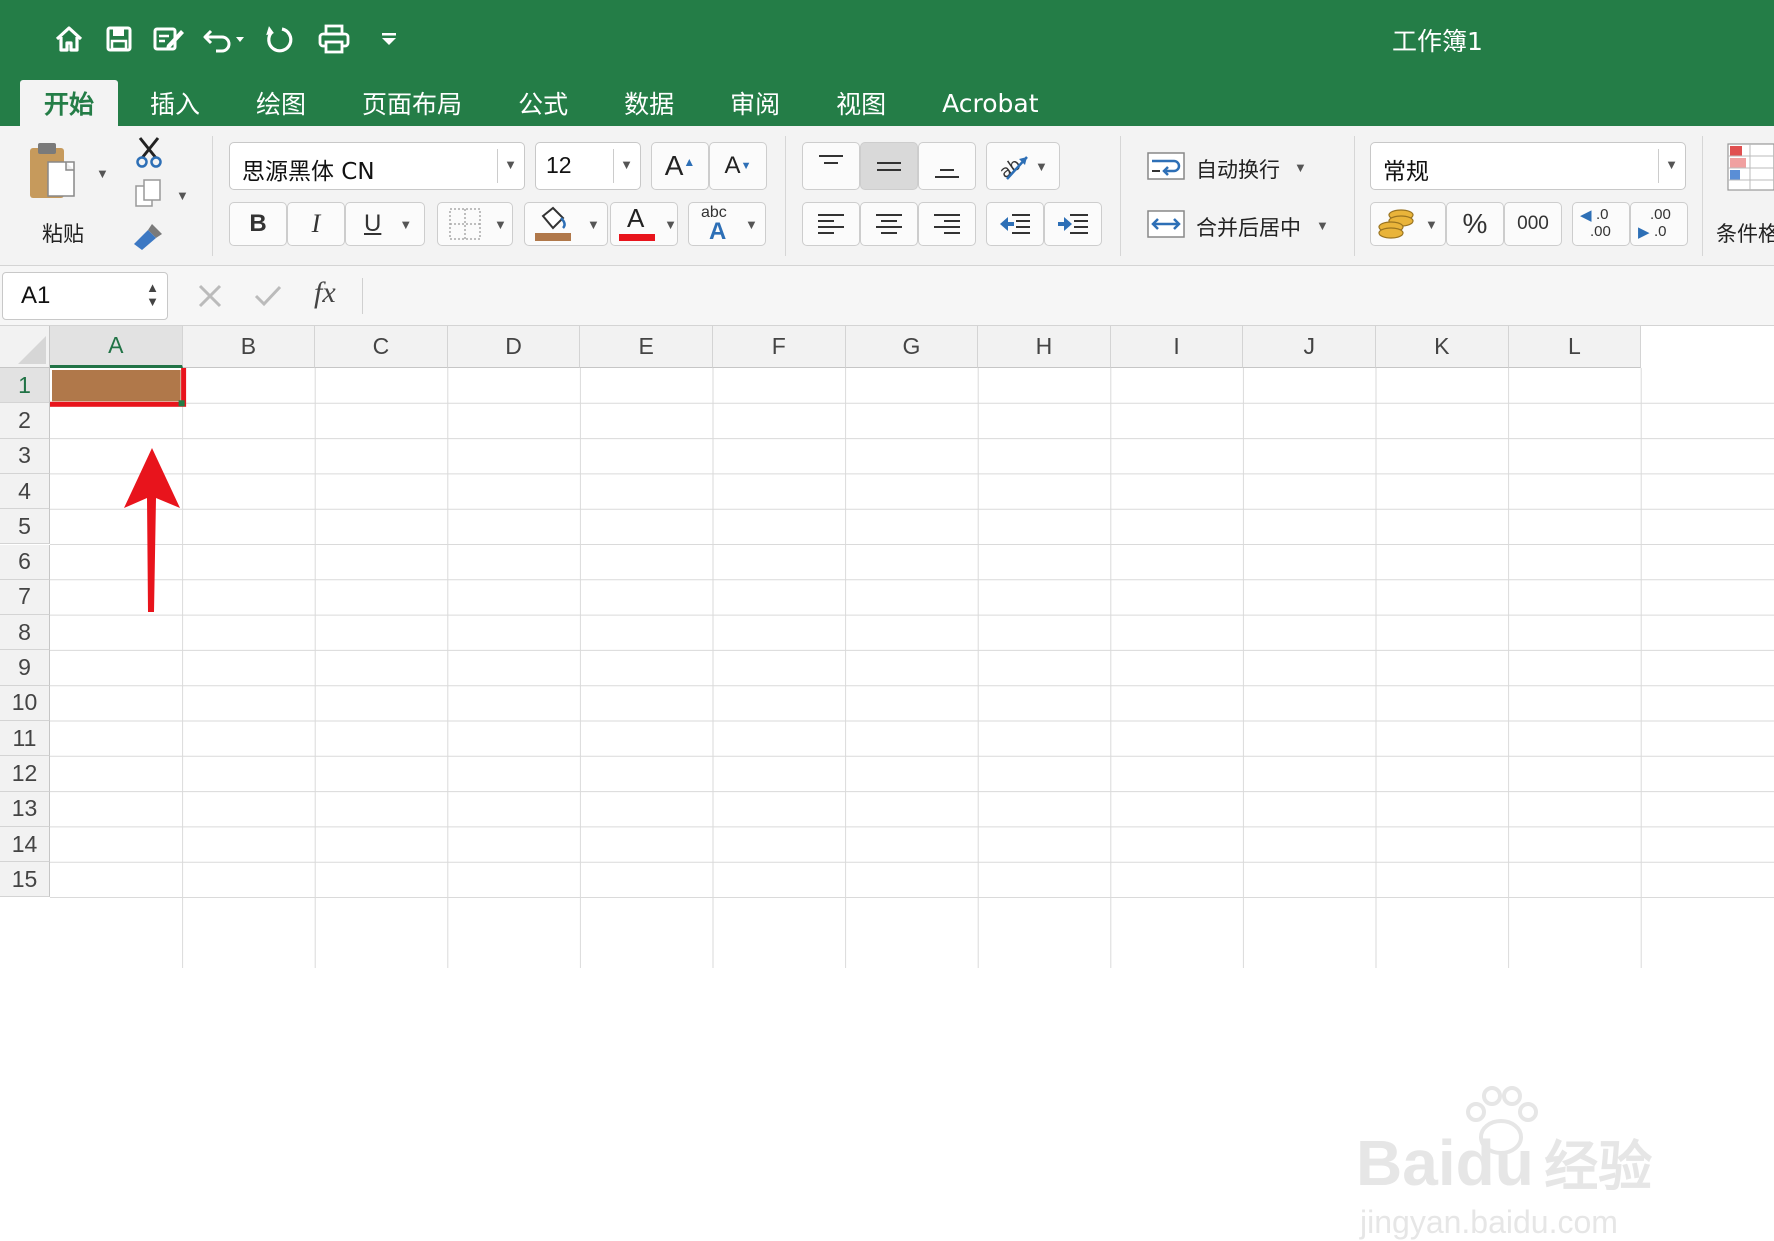 The image size is (1774, 1241). Describe the element at coordinates (25, 527) in the screenshot. I see `row-header-5: 5` at that location.